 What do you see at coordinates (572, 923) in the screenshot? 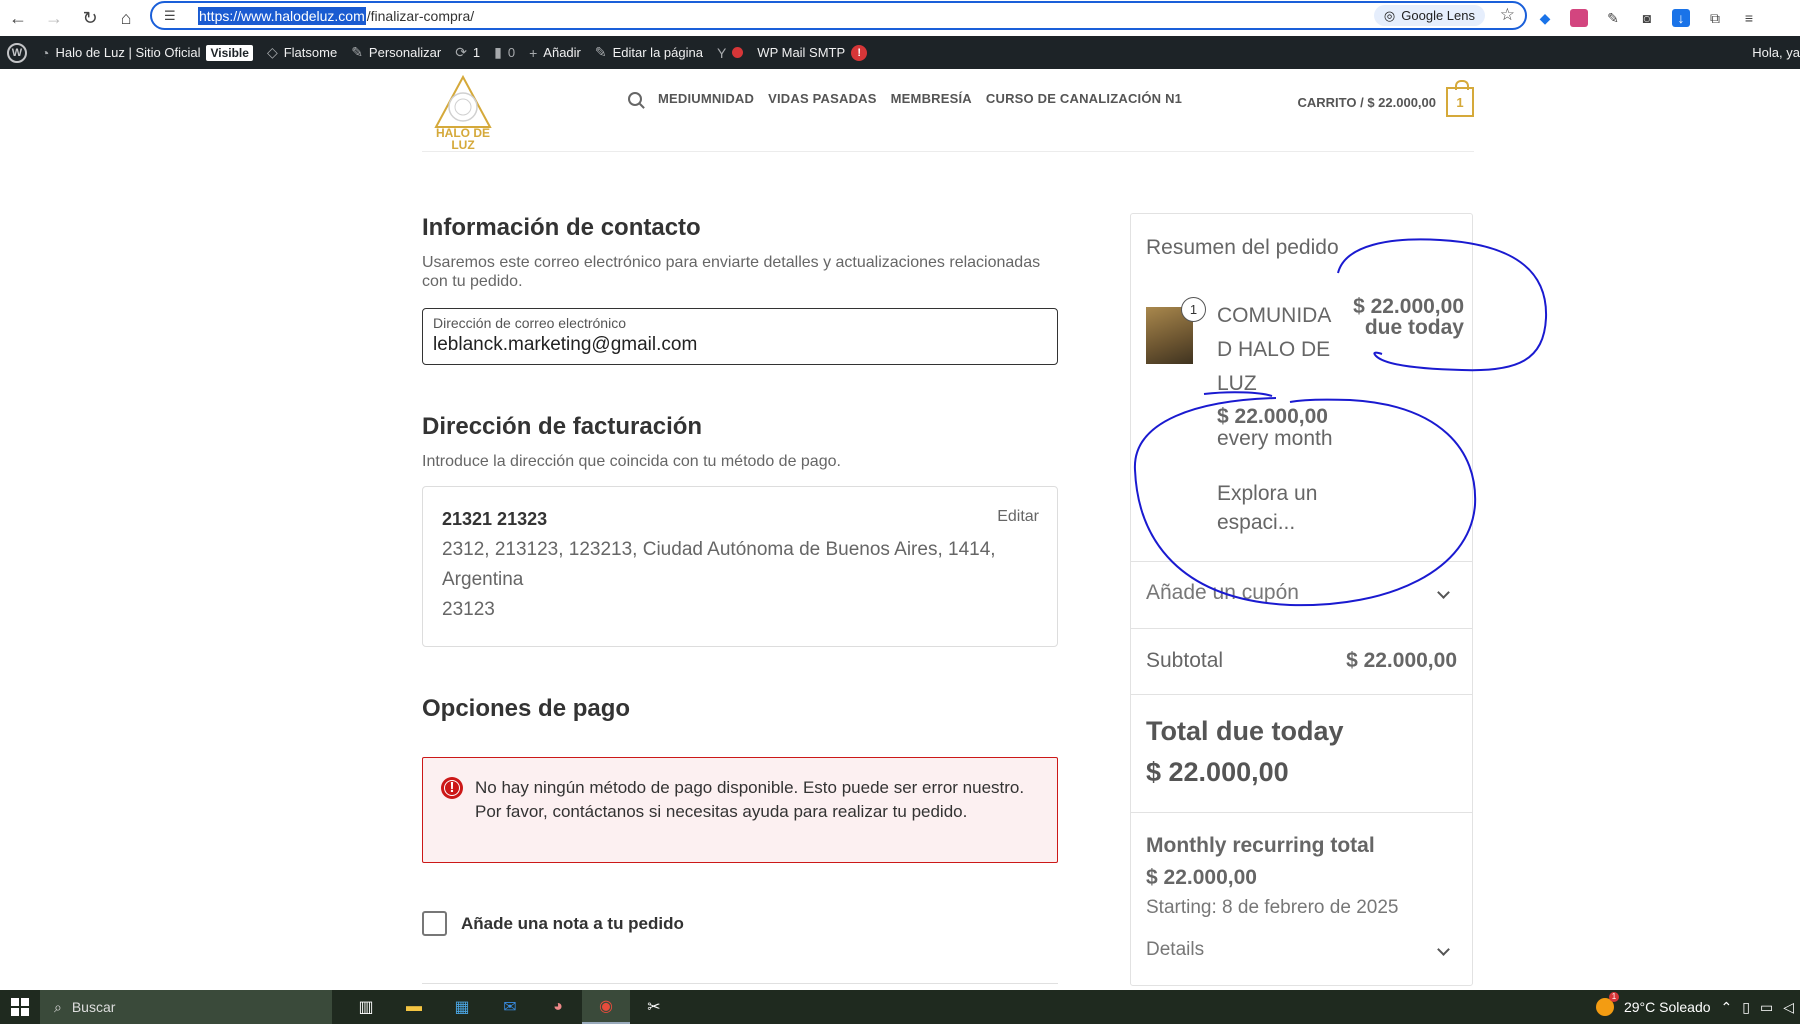
I see `order-note-label: Añade una nota a tu pedido` at bounding box center [572, 923].